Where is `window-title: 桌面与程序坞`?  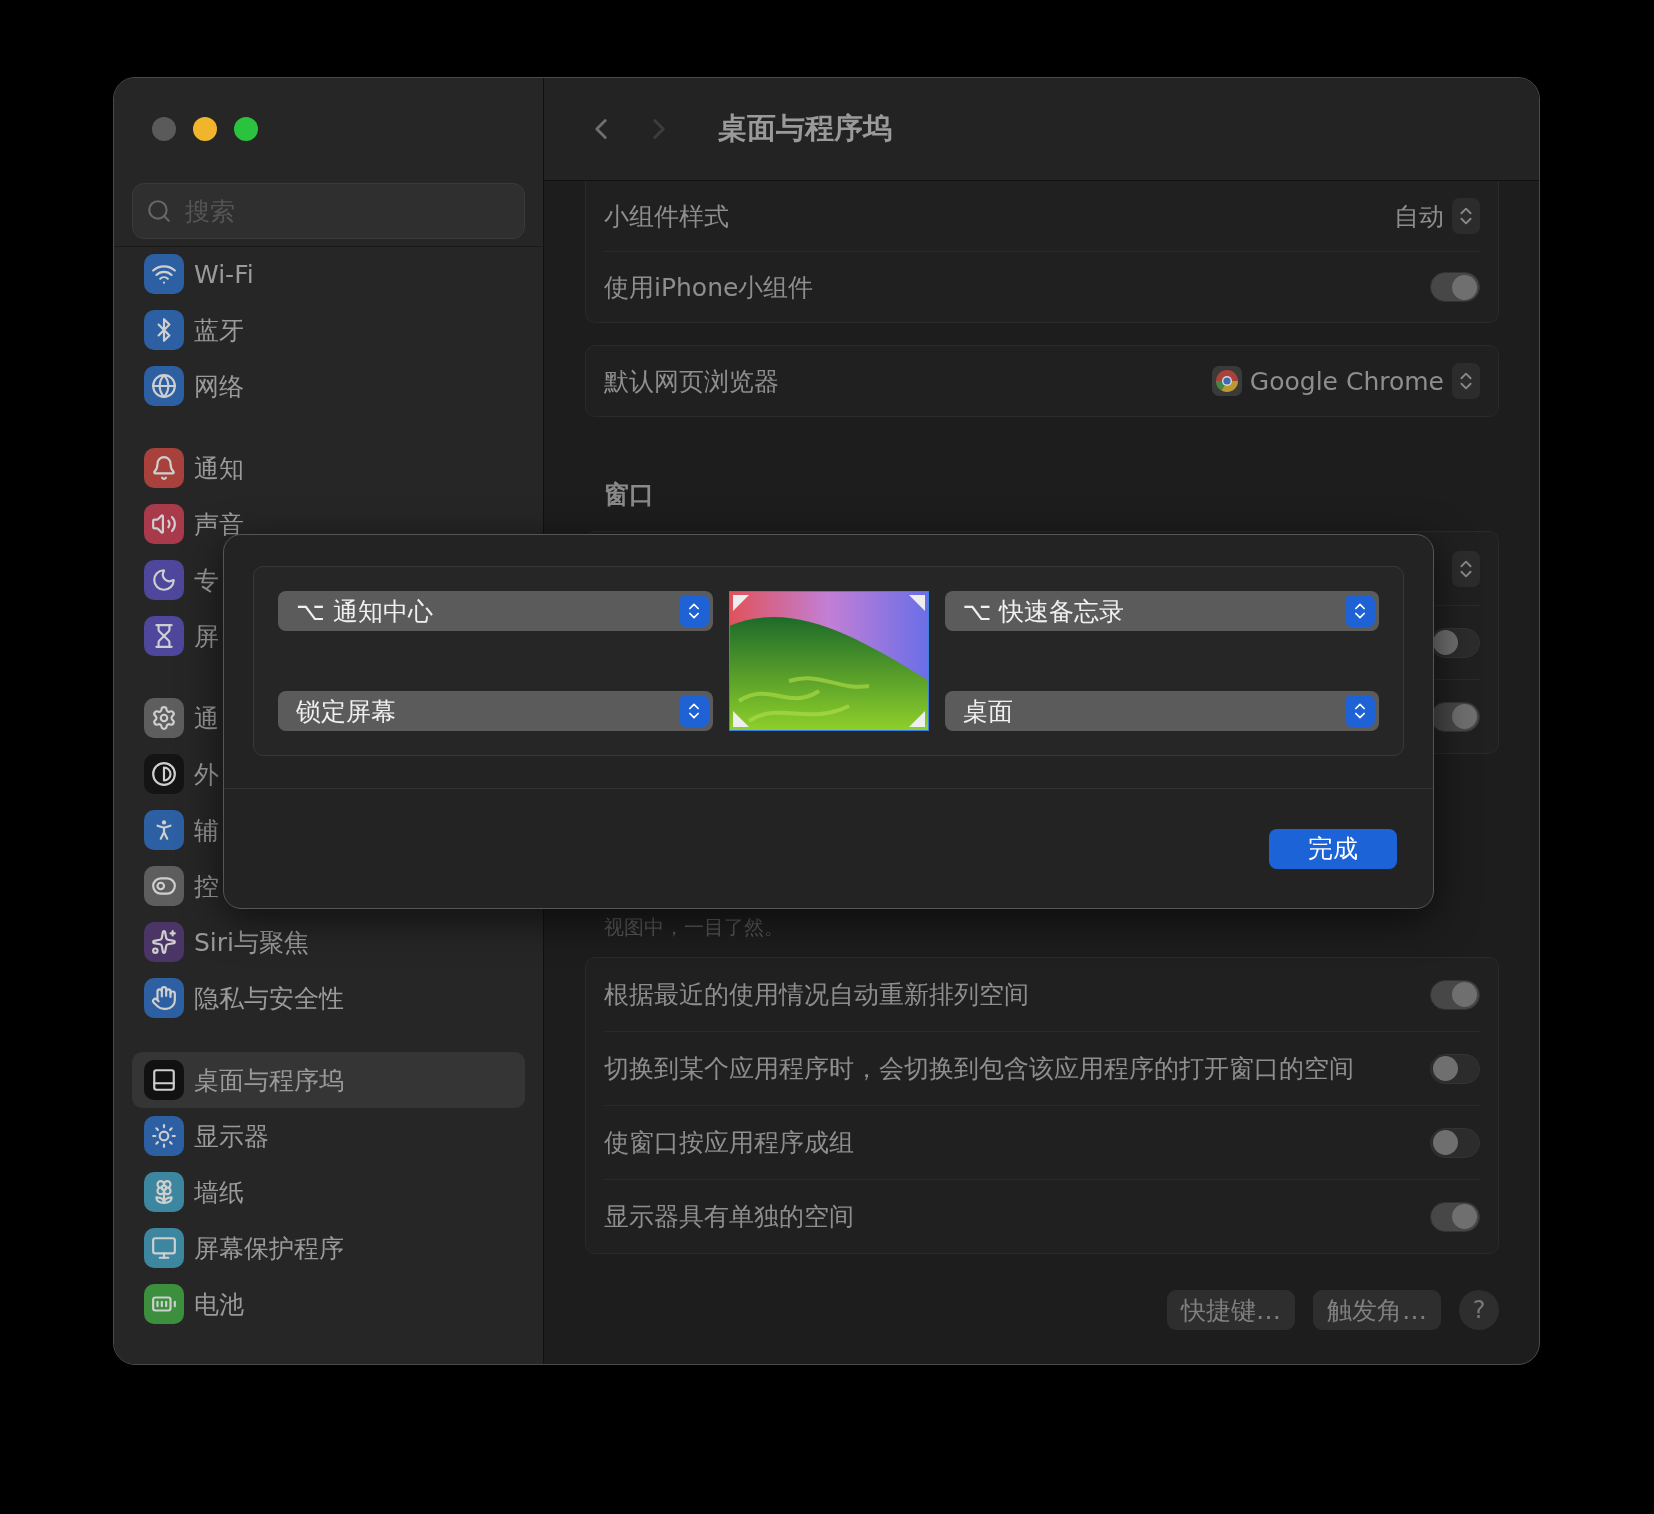 window-title: 桌面与程序坞 is located at coordinates (805, 128).